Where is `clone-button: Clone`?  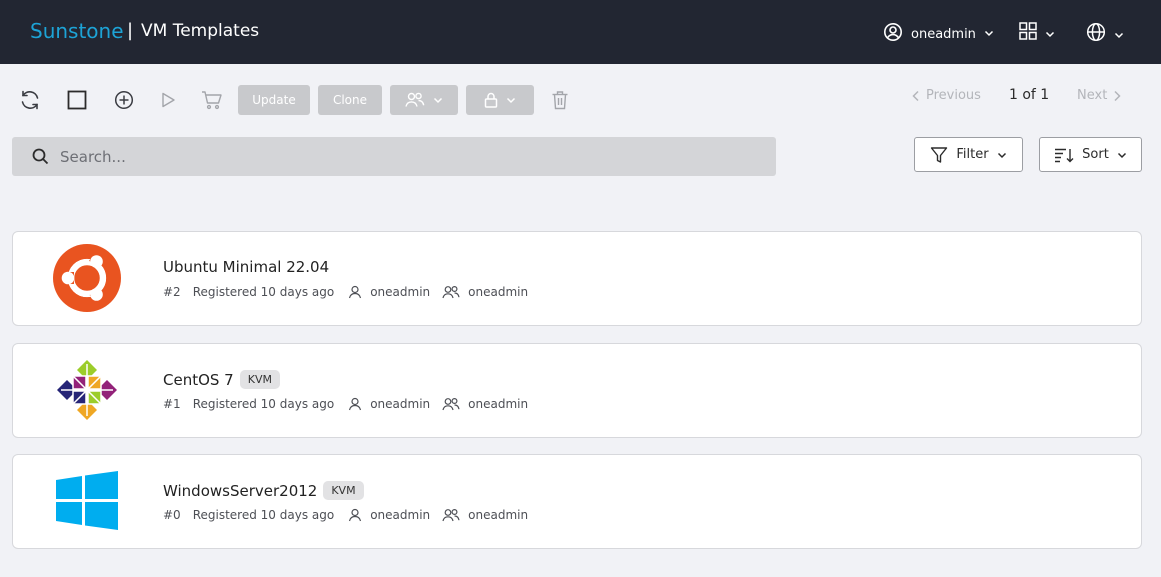 clone-button: Clone is located at coordinates (350, 100).